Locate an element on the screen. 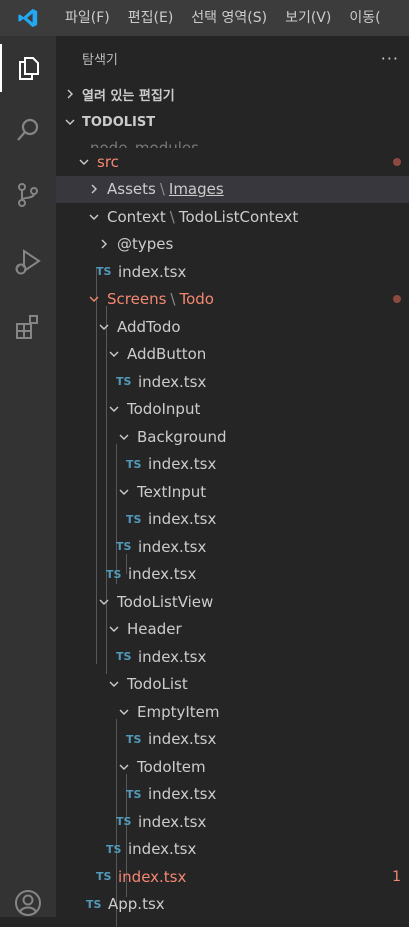  menu-selection: 선택 영역(S) is located at coordinates (229, 18).